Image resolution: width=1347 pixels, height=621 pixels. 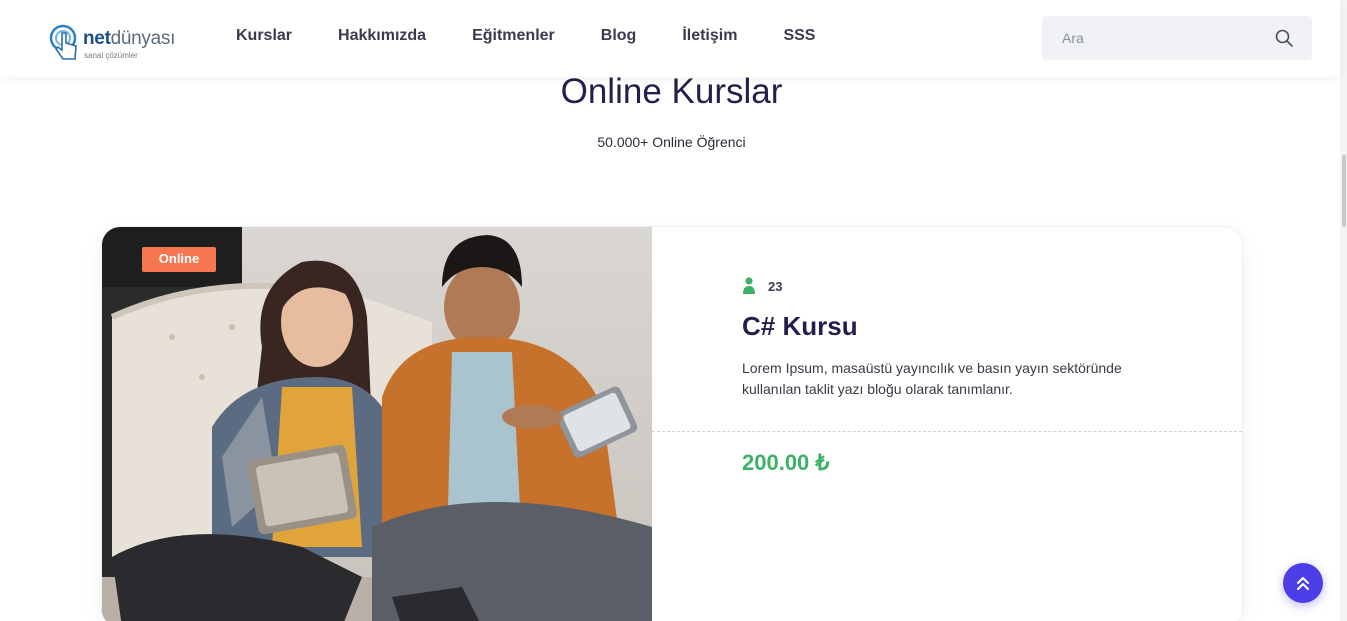 I want to click on search-input, so click(x=1152, y=38).